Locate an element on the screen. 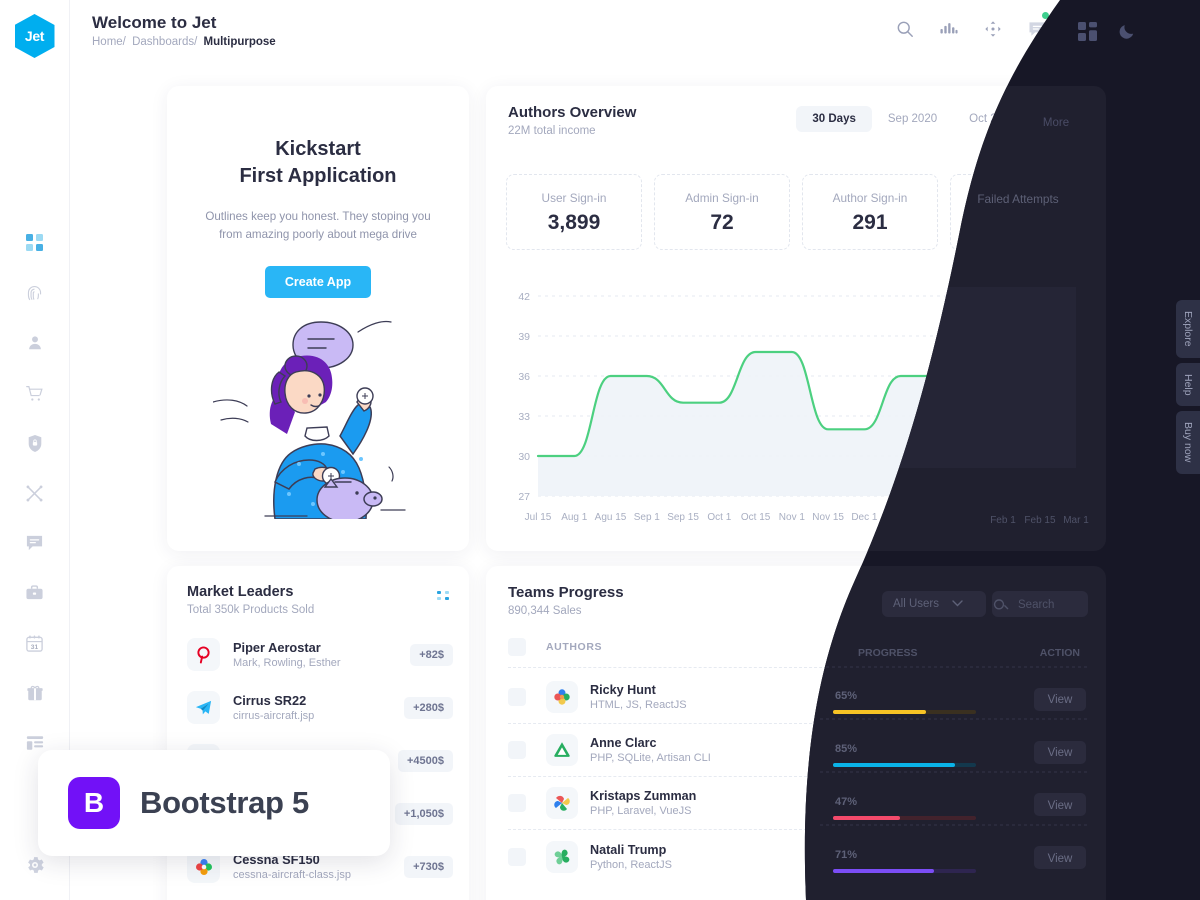 The height and width of the screenshot is (900, 1200). row-texts: Anne Clarc PHP, SQLite, Artisan CLI is located at coordinates (713, 750).